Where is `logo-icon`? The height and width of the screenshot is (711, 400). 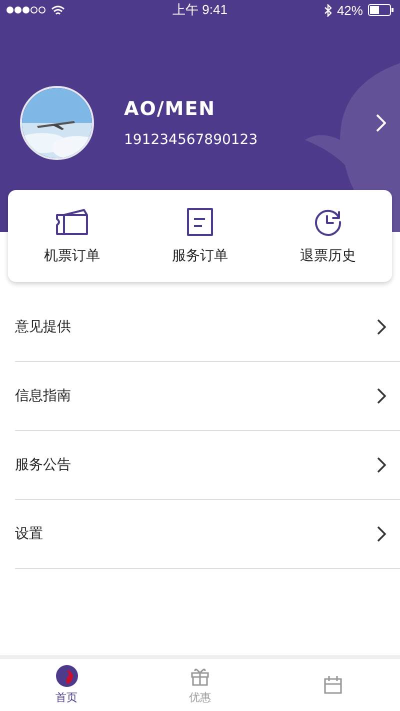
logo-icon is located at coordinates (67, 676).